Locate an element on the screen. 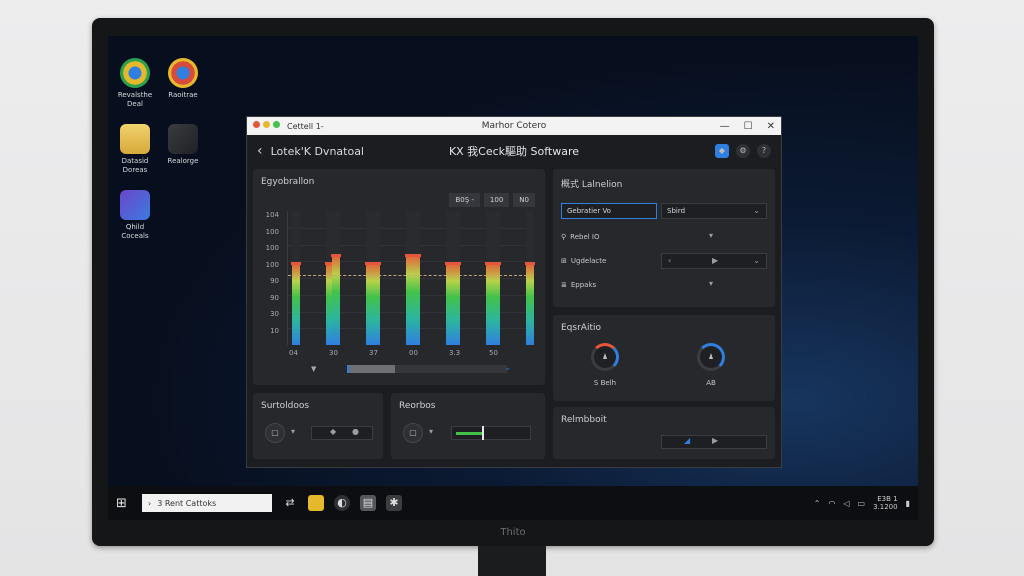 Image resolution: width=1024 pixels, height=576 pixels. desktop-icon-5: Qhild Coceals is located at coordinates (135, 215).